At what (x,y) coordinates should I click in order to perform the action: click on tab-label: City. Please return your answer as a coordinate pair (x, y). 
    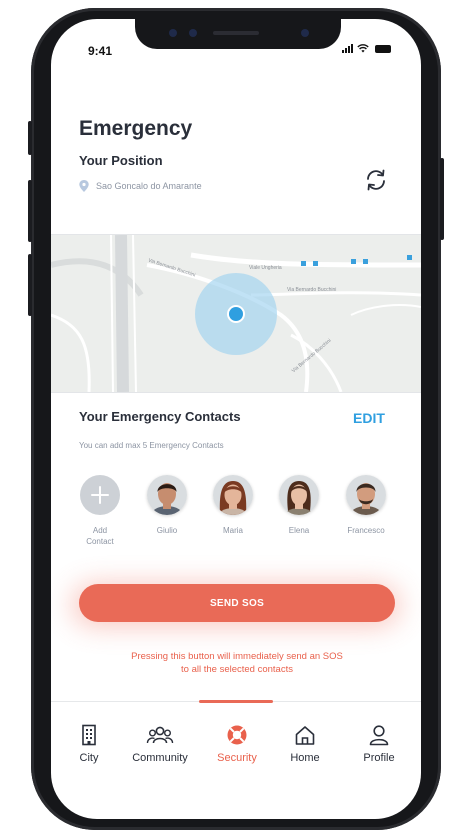
    Looking at the image, I should click on (89, 758).